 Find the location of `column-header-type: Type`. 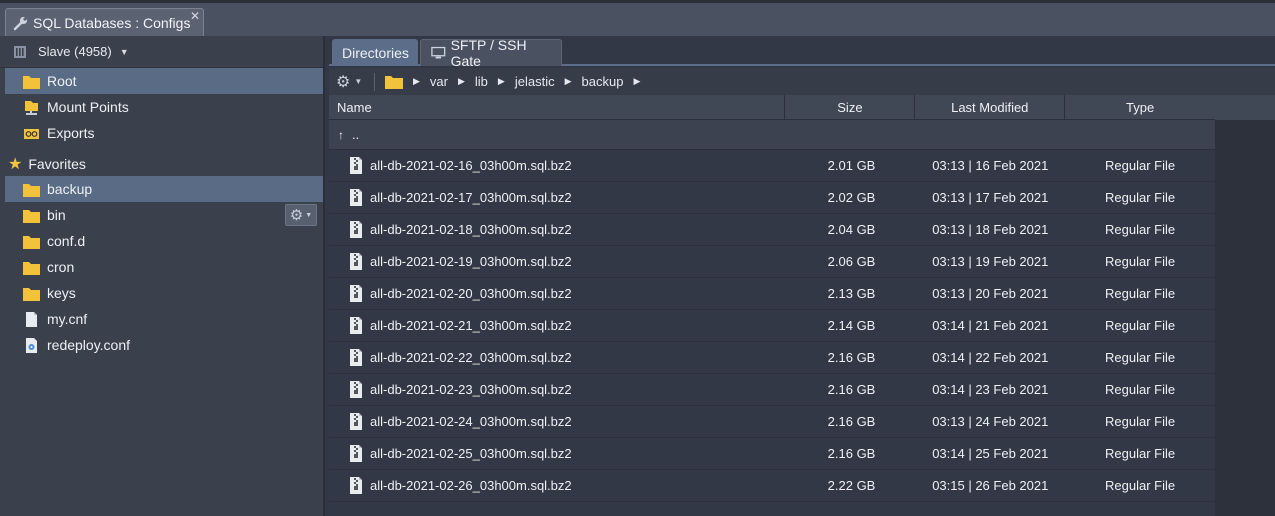

column-header-type: Type is located at coordinates (1140, 107).